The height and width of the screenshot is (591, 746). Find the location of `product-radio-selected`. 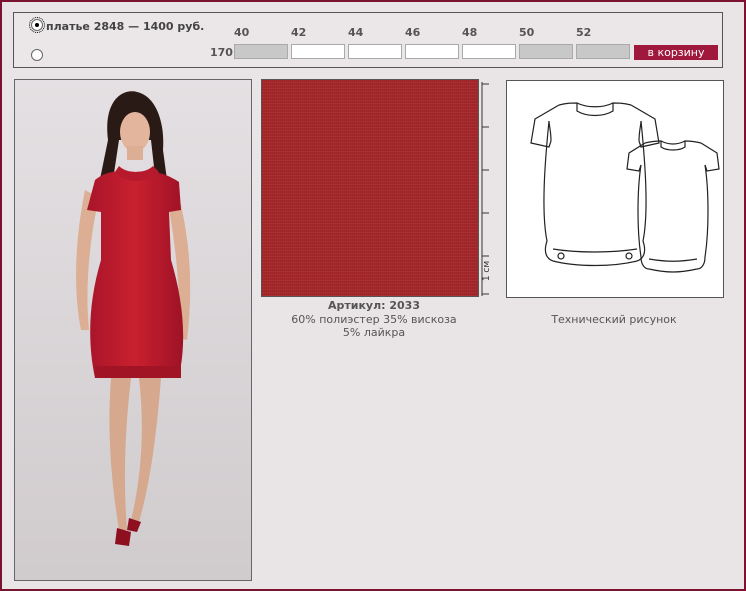

product-radio-selected is located at coordinates (37, 25).